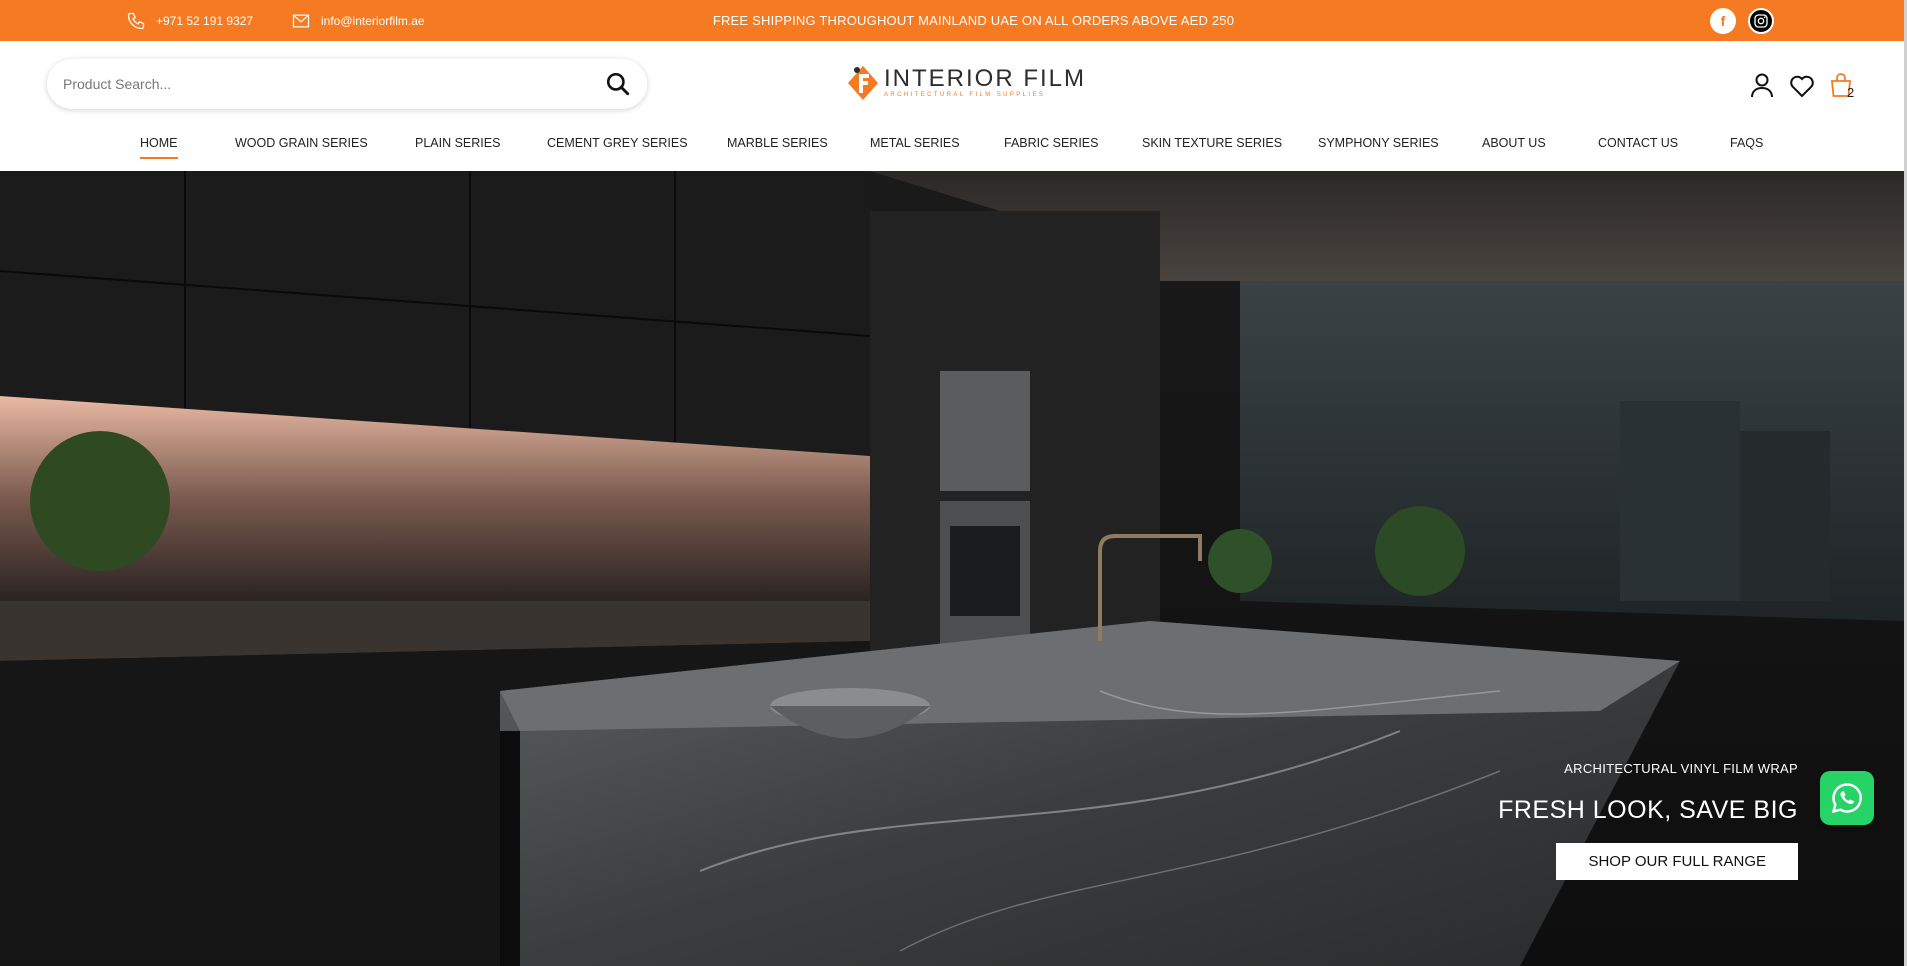  I want to click on search-input, so click(323, 84).